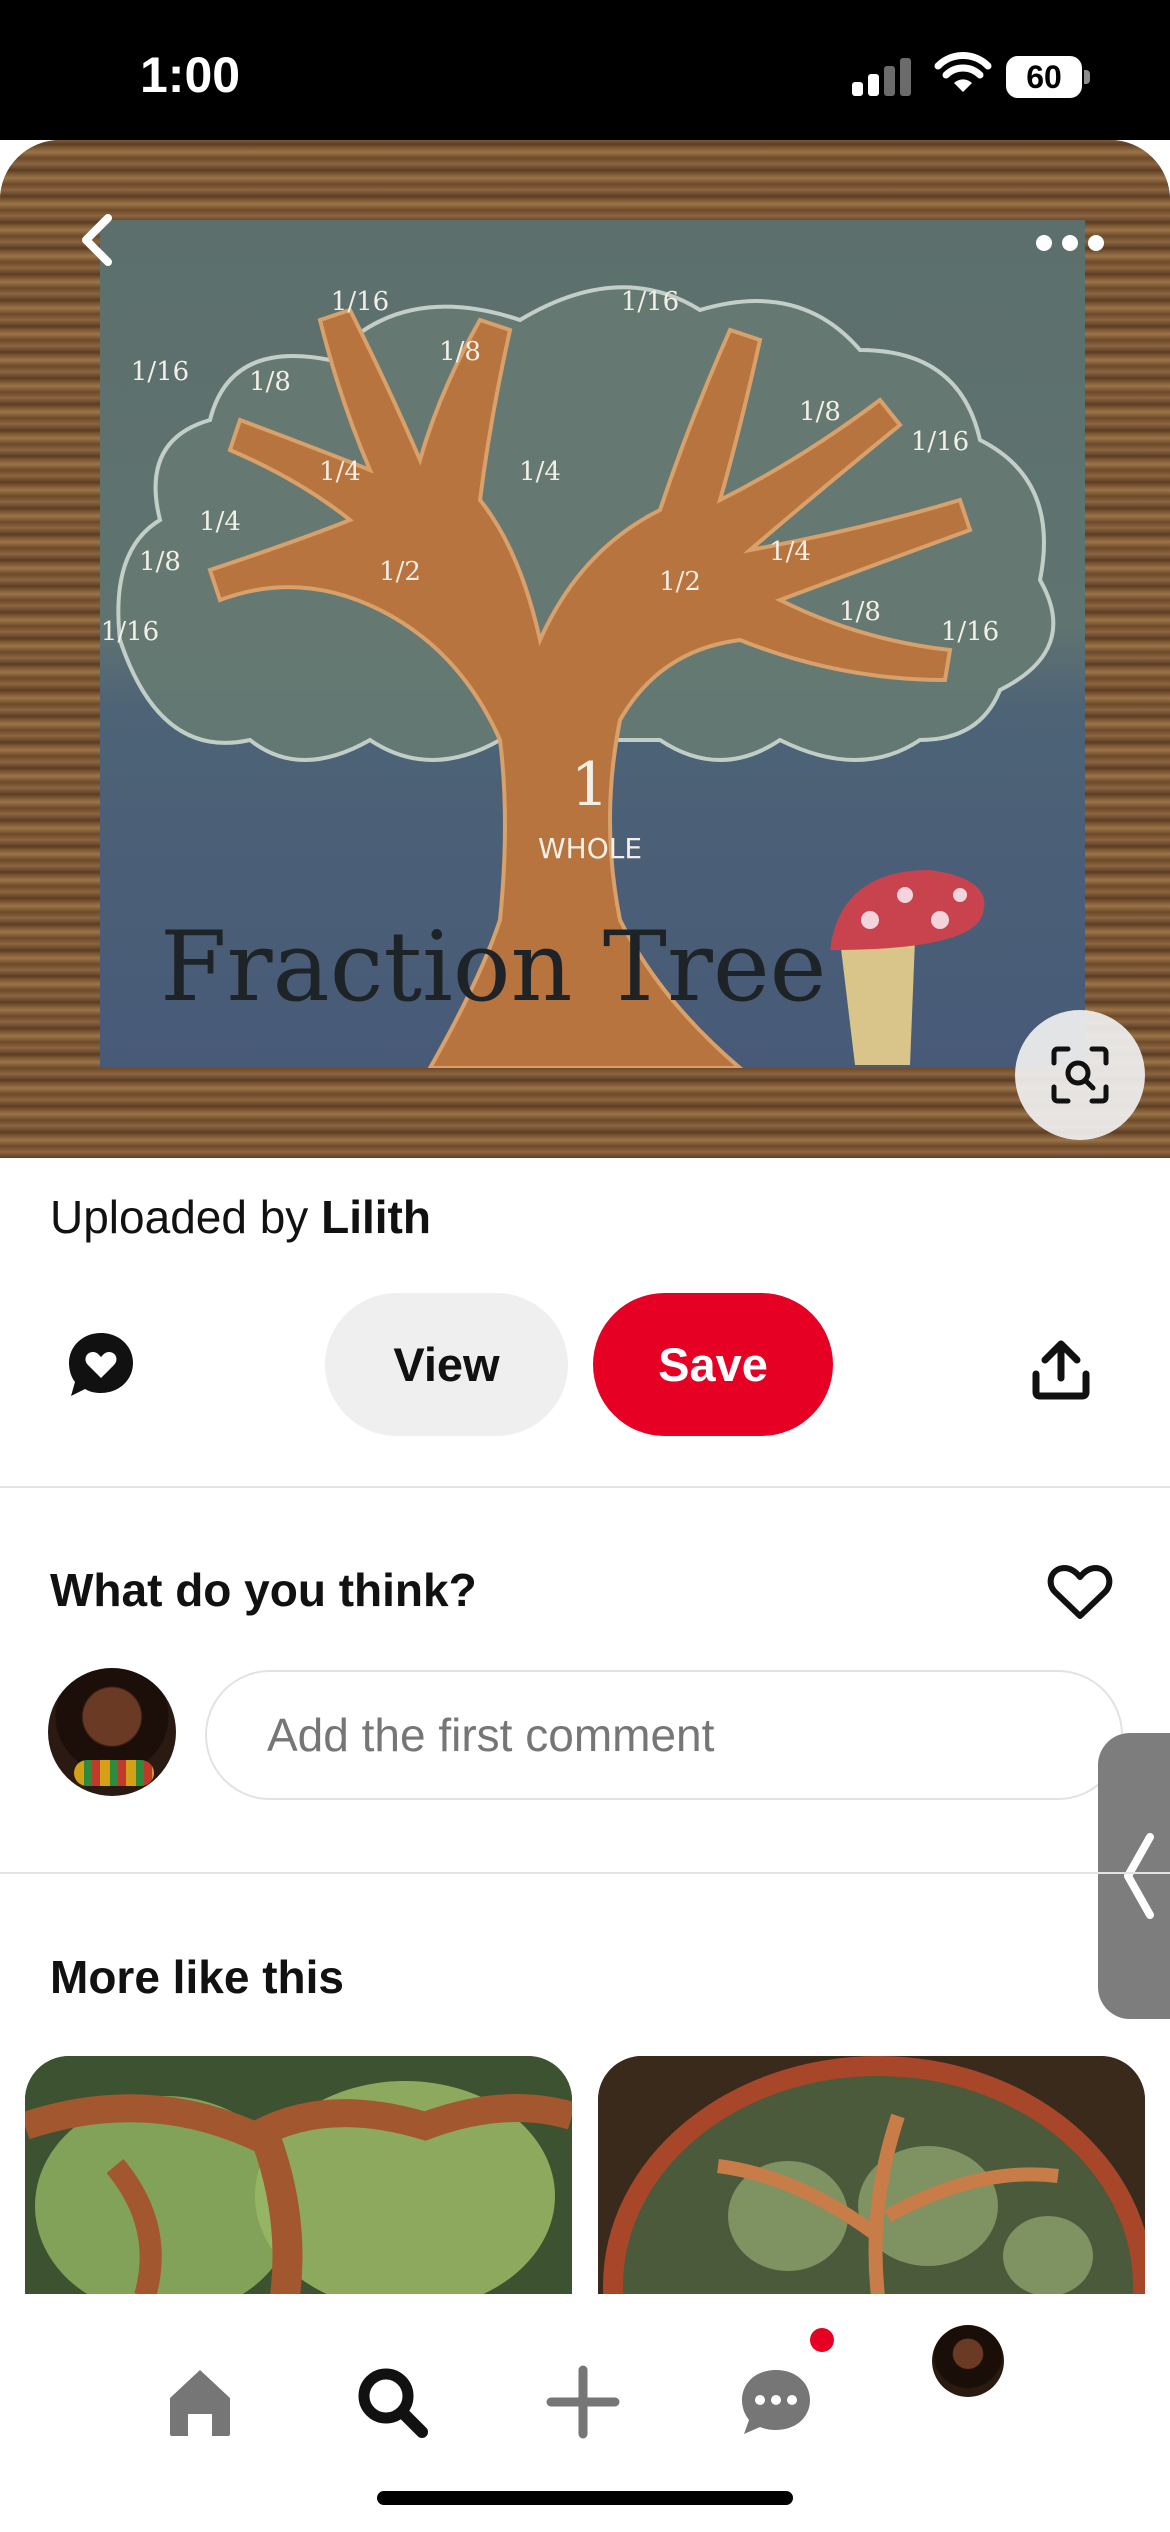  What do you see at coordinates (882, 76) in the screenshot?
I see `cellular-signal-icon` at bounding box center [882, 76].